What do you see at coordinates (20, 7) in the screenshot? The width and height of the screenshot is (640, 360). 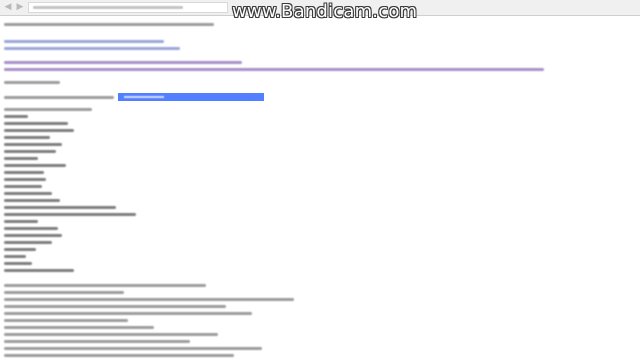 I see `forward-icon: ▶` at bounding box center [20, 7].